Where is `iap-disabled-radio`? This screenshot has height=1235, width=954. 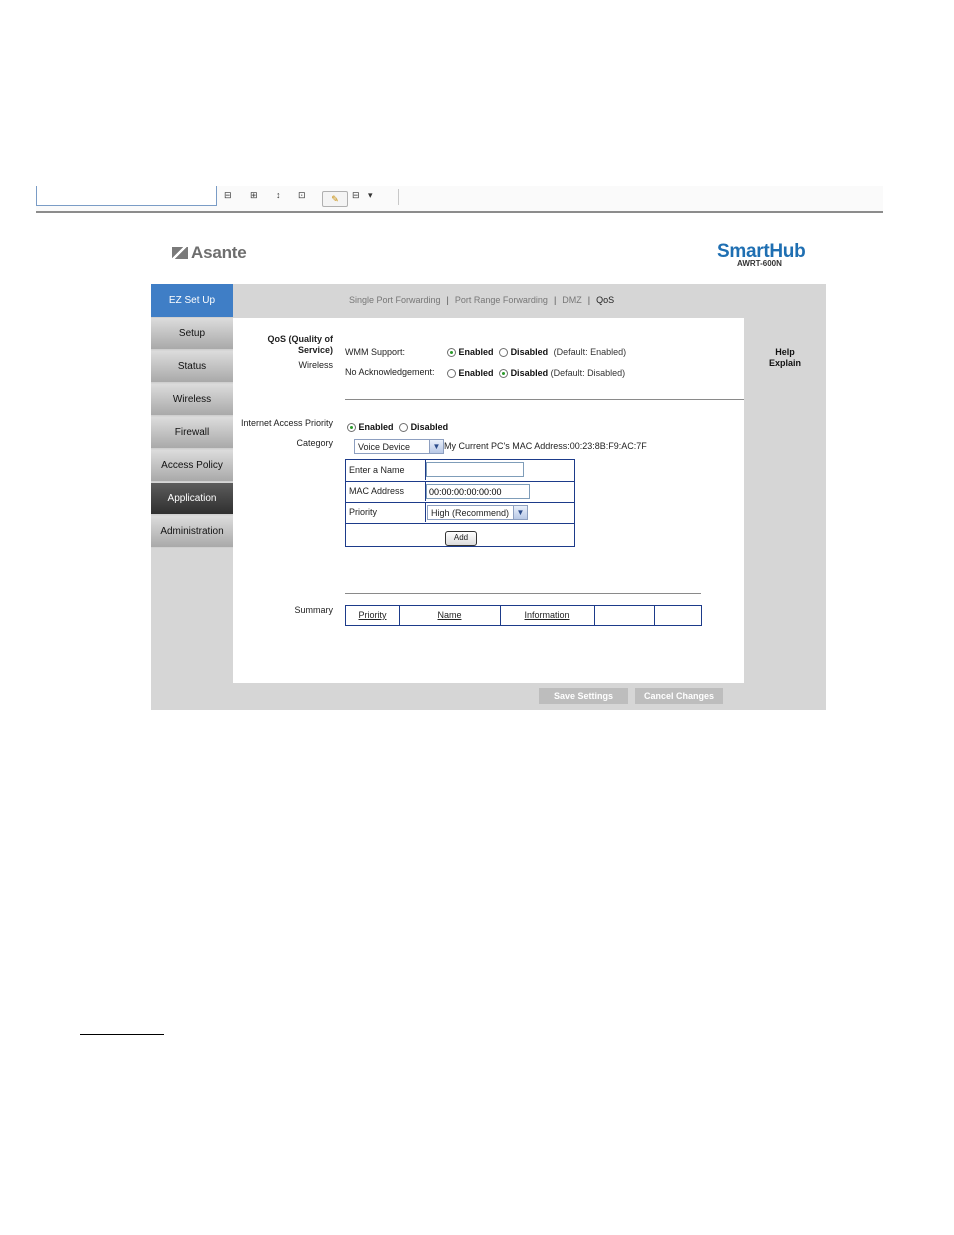
iap-disabled-radio is located at coordinates (404, 427).